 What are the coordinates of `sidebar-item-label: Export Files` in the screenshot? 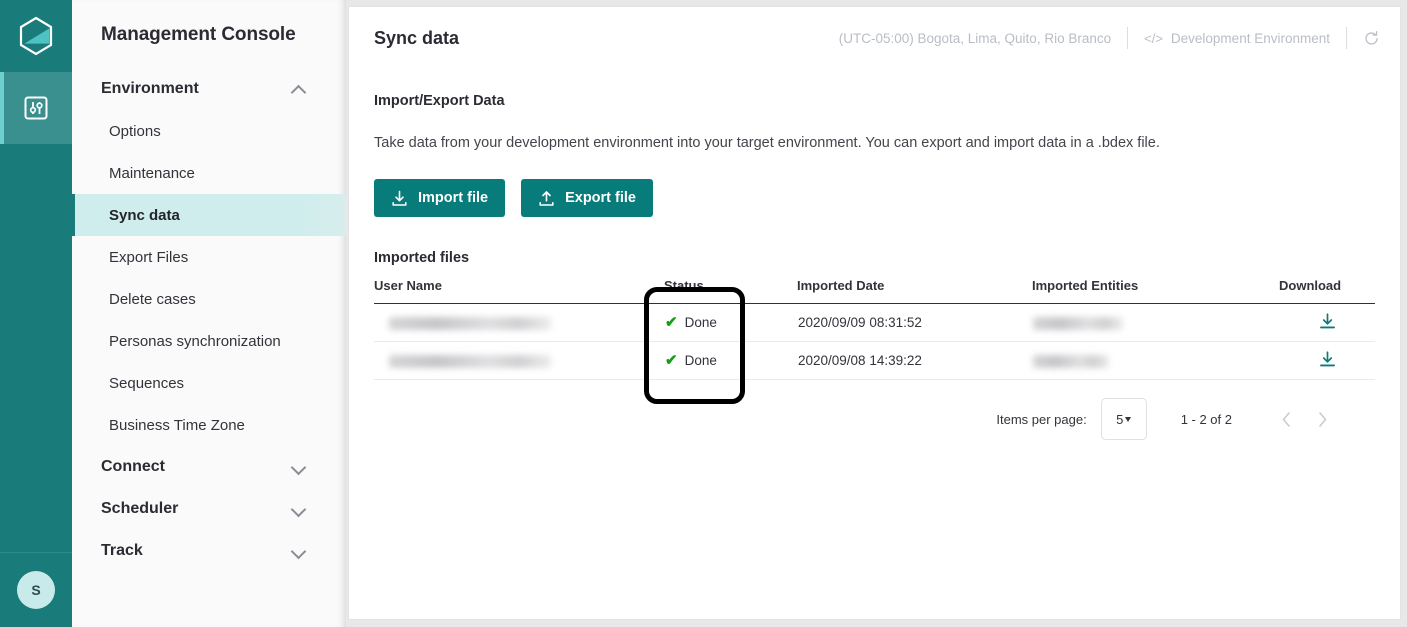 It's located at (149, 257).